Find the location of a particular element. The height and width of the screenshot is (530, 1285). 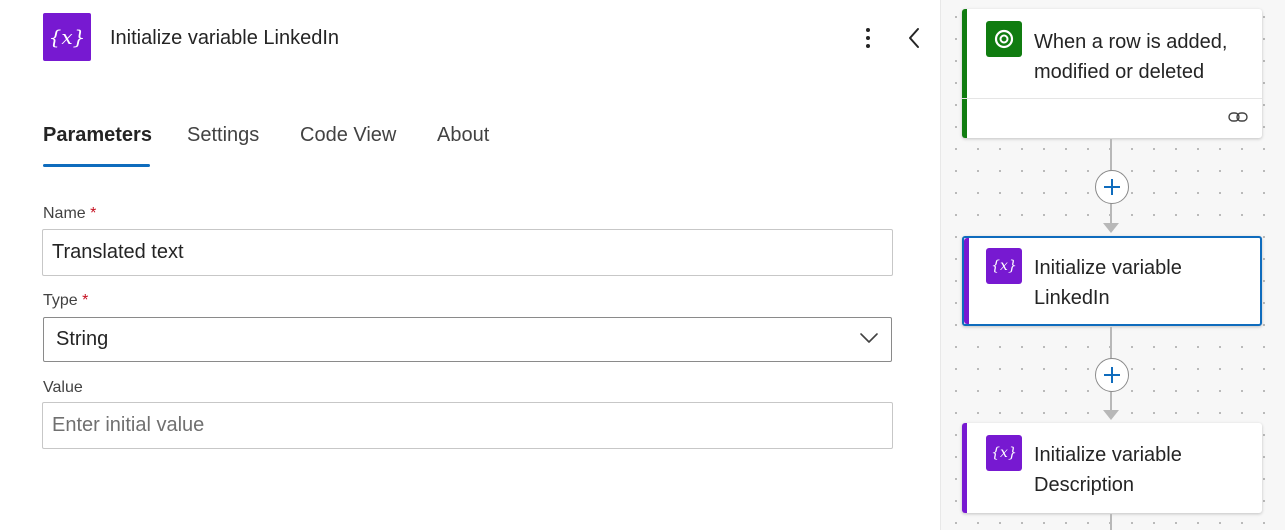

value-label: Value is located at coordinates (63, 388).